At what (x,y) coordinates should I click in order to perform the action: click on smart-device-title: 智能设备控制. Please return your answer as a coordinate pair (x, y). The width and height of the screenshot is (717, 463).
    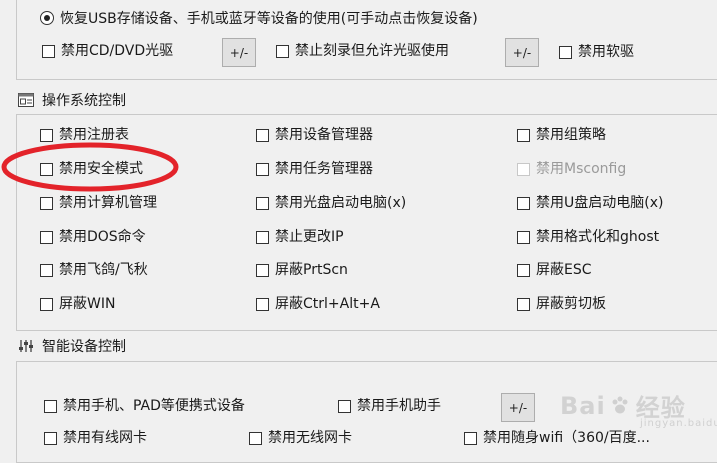
    Looking at the image, I should click on (72, 346).